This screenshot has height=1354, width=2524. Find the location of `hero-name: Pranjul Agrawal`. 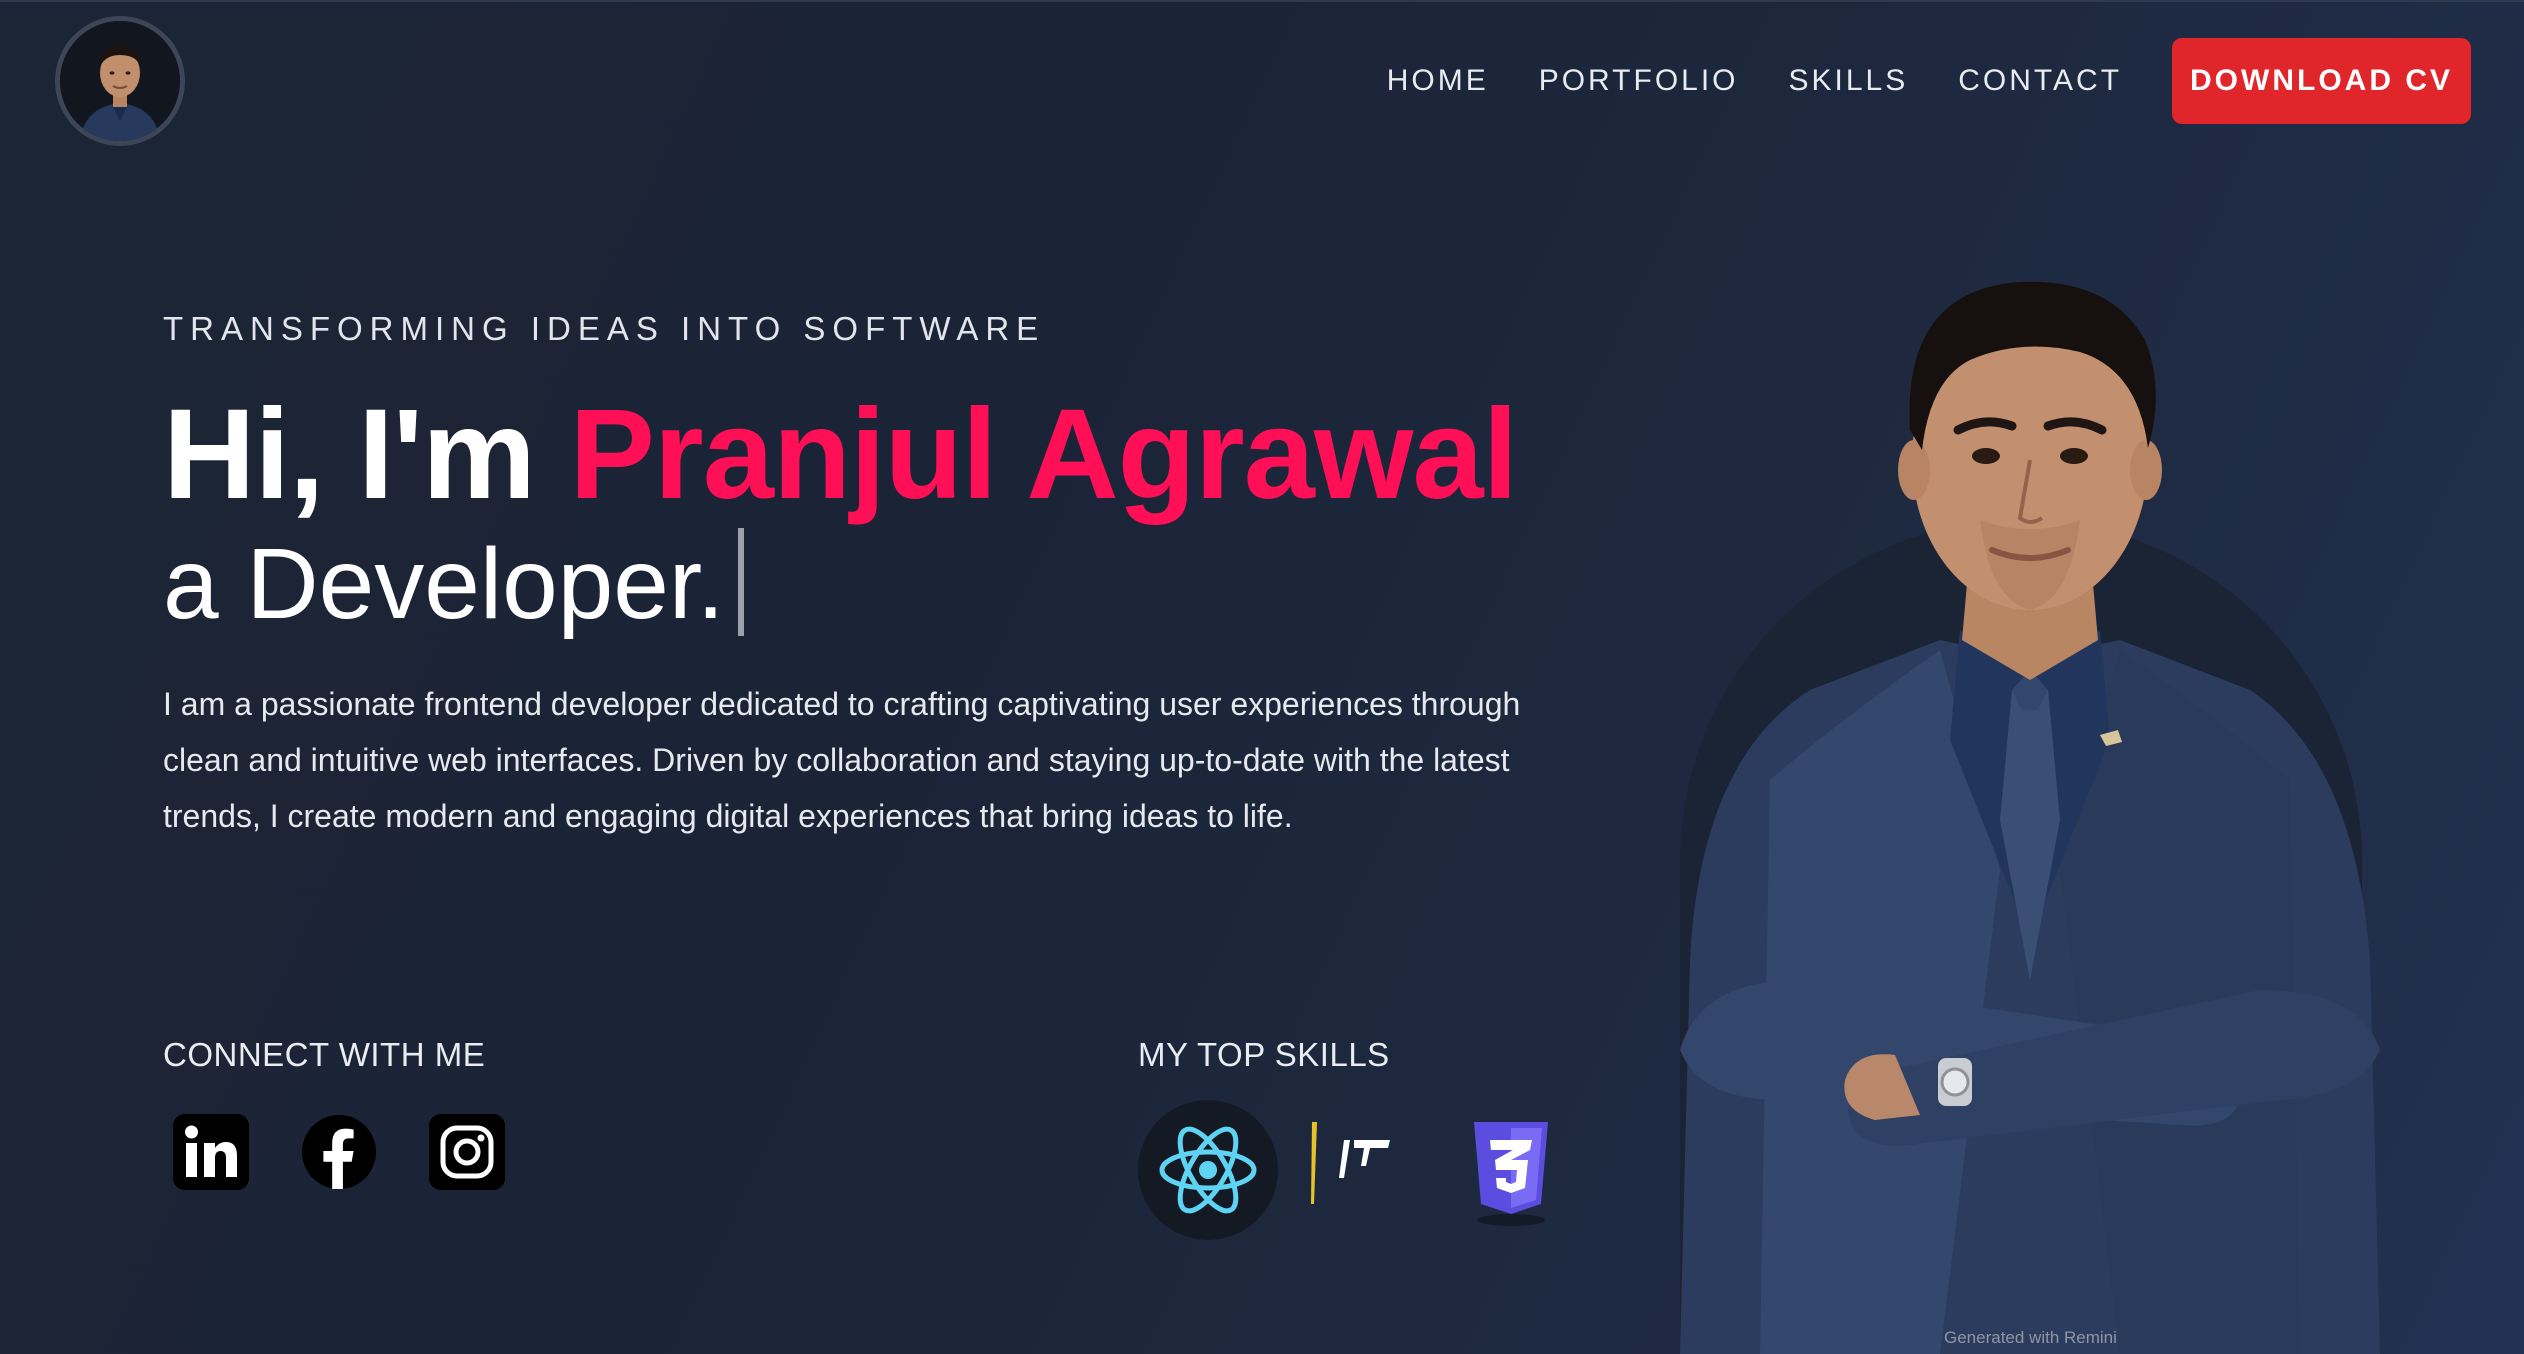

hero-name: Pranjul Agrawal is located at coordinates (1044, 454).